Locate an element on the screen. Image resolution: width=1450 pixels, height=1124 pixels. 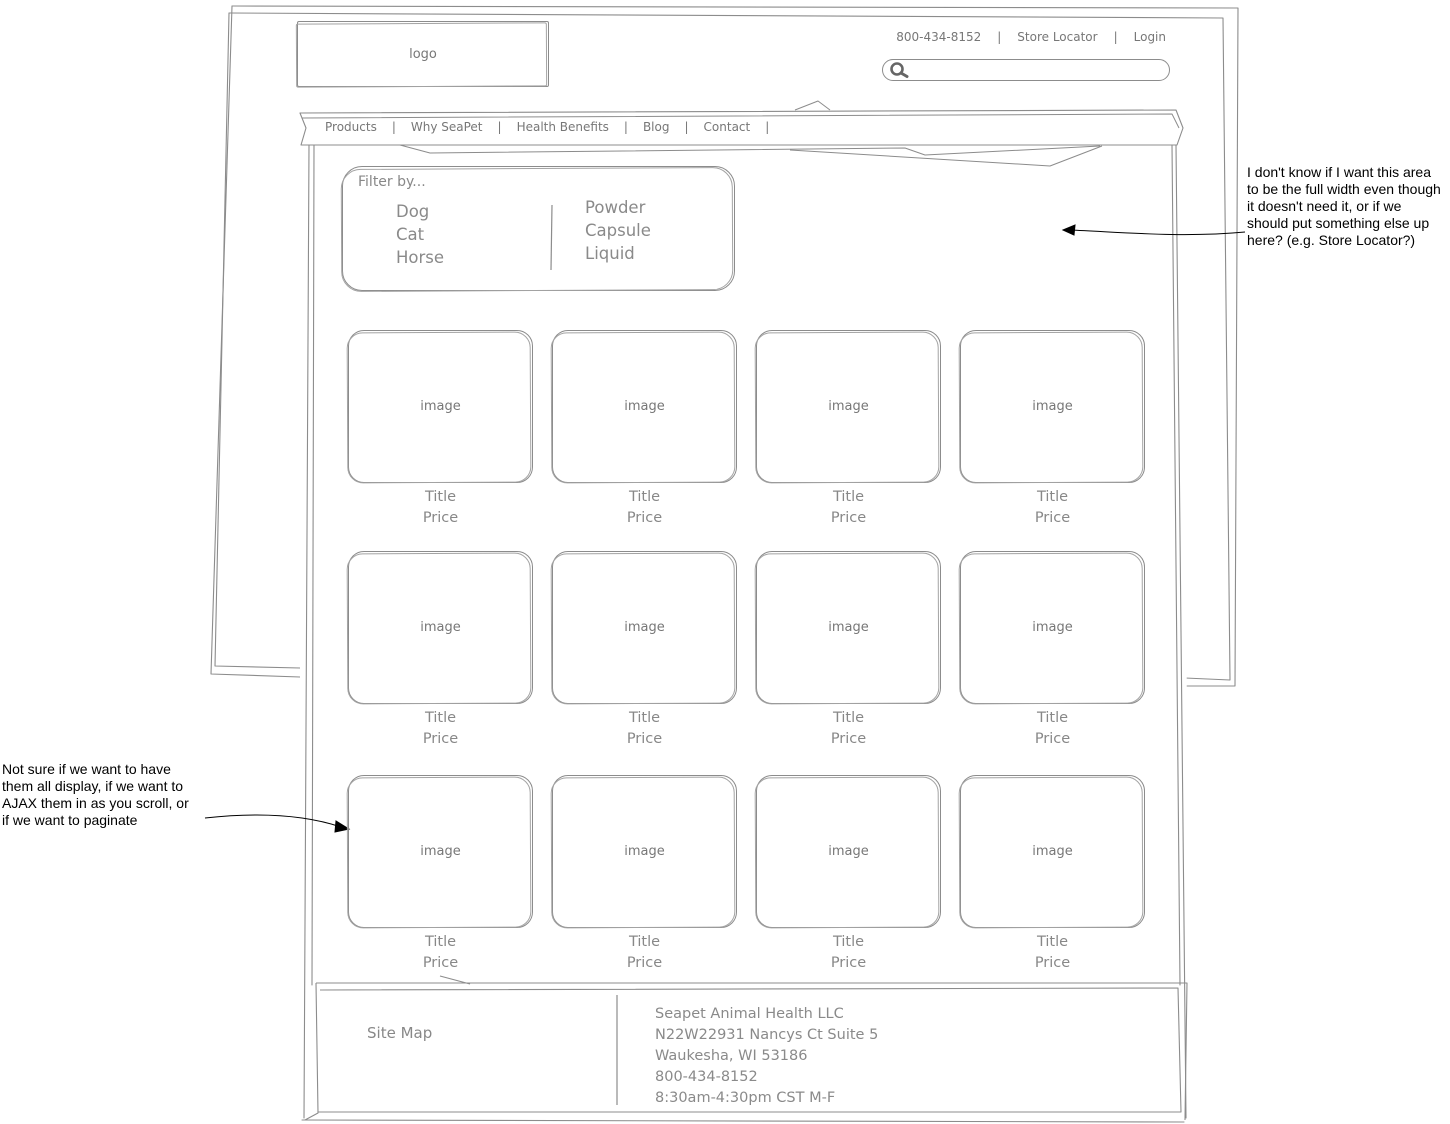
search-bar is located at coordinates (1026, 70).